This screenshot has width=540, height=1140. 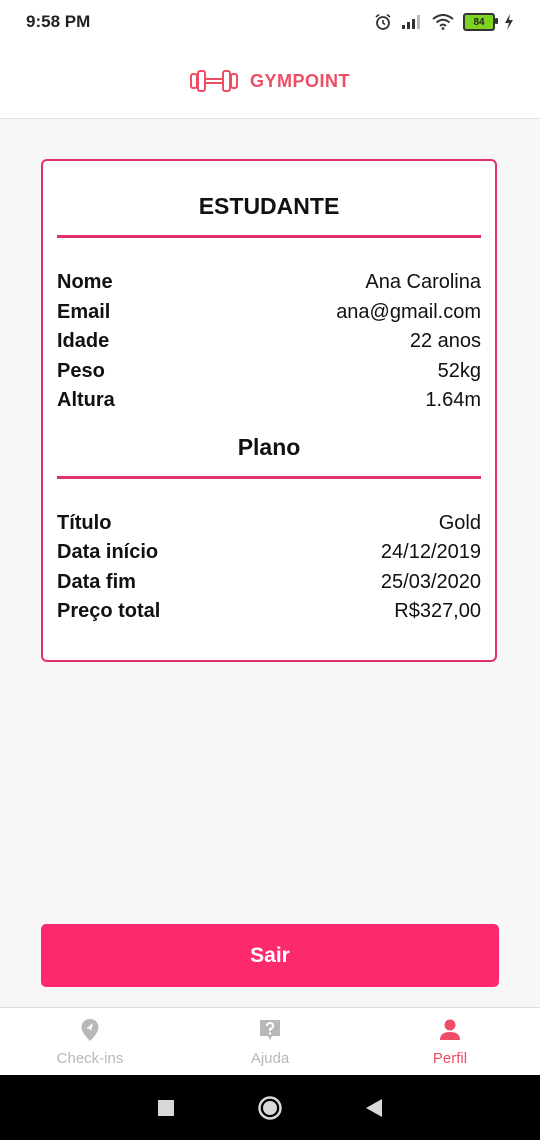 I want to click on tab-help: Ajuda, so click(x=270, y=1042).